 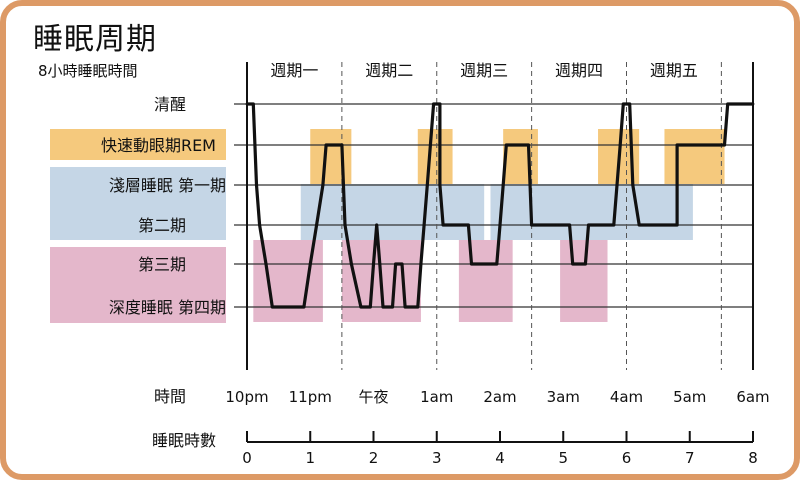 What do you see at coordinates (389, 70) in the screenshot?
I see `cycle-label: 週期二` at bounding box center [389, 70].